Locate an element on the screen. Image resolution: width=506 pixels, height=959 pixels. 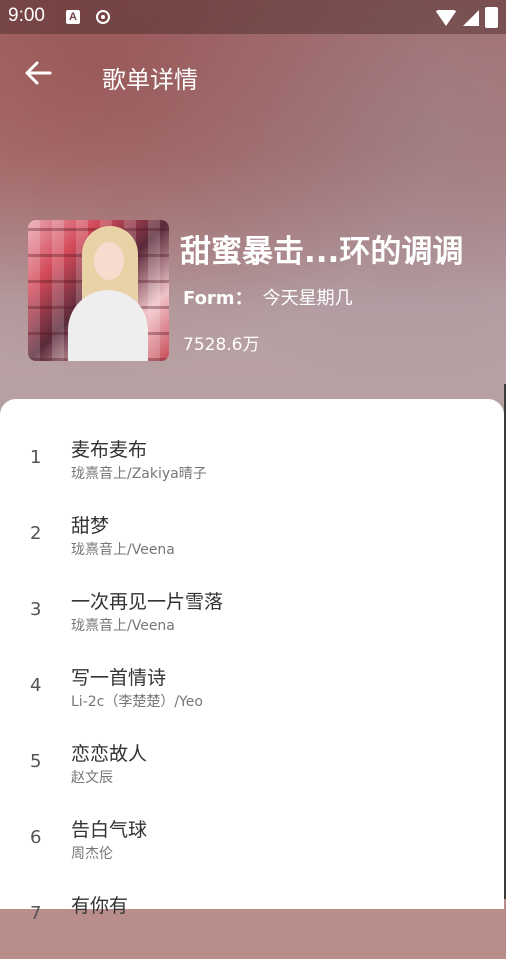
playlist-title: 甜蜜暴击...环的调调 is located at coordinates (322, 252).